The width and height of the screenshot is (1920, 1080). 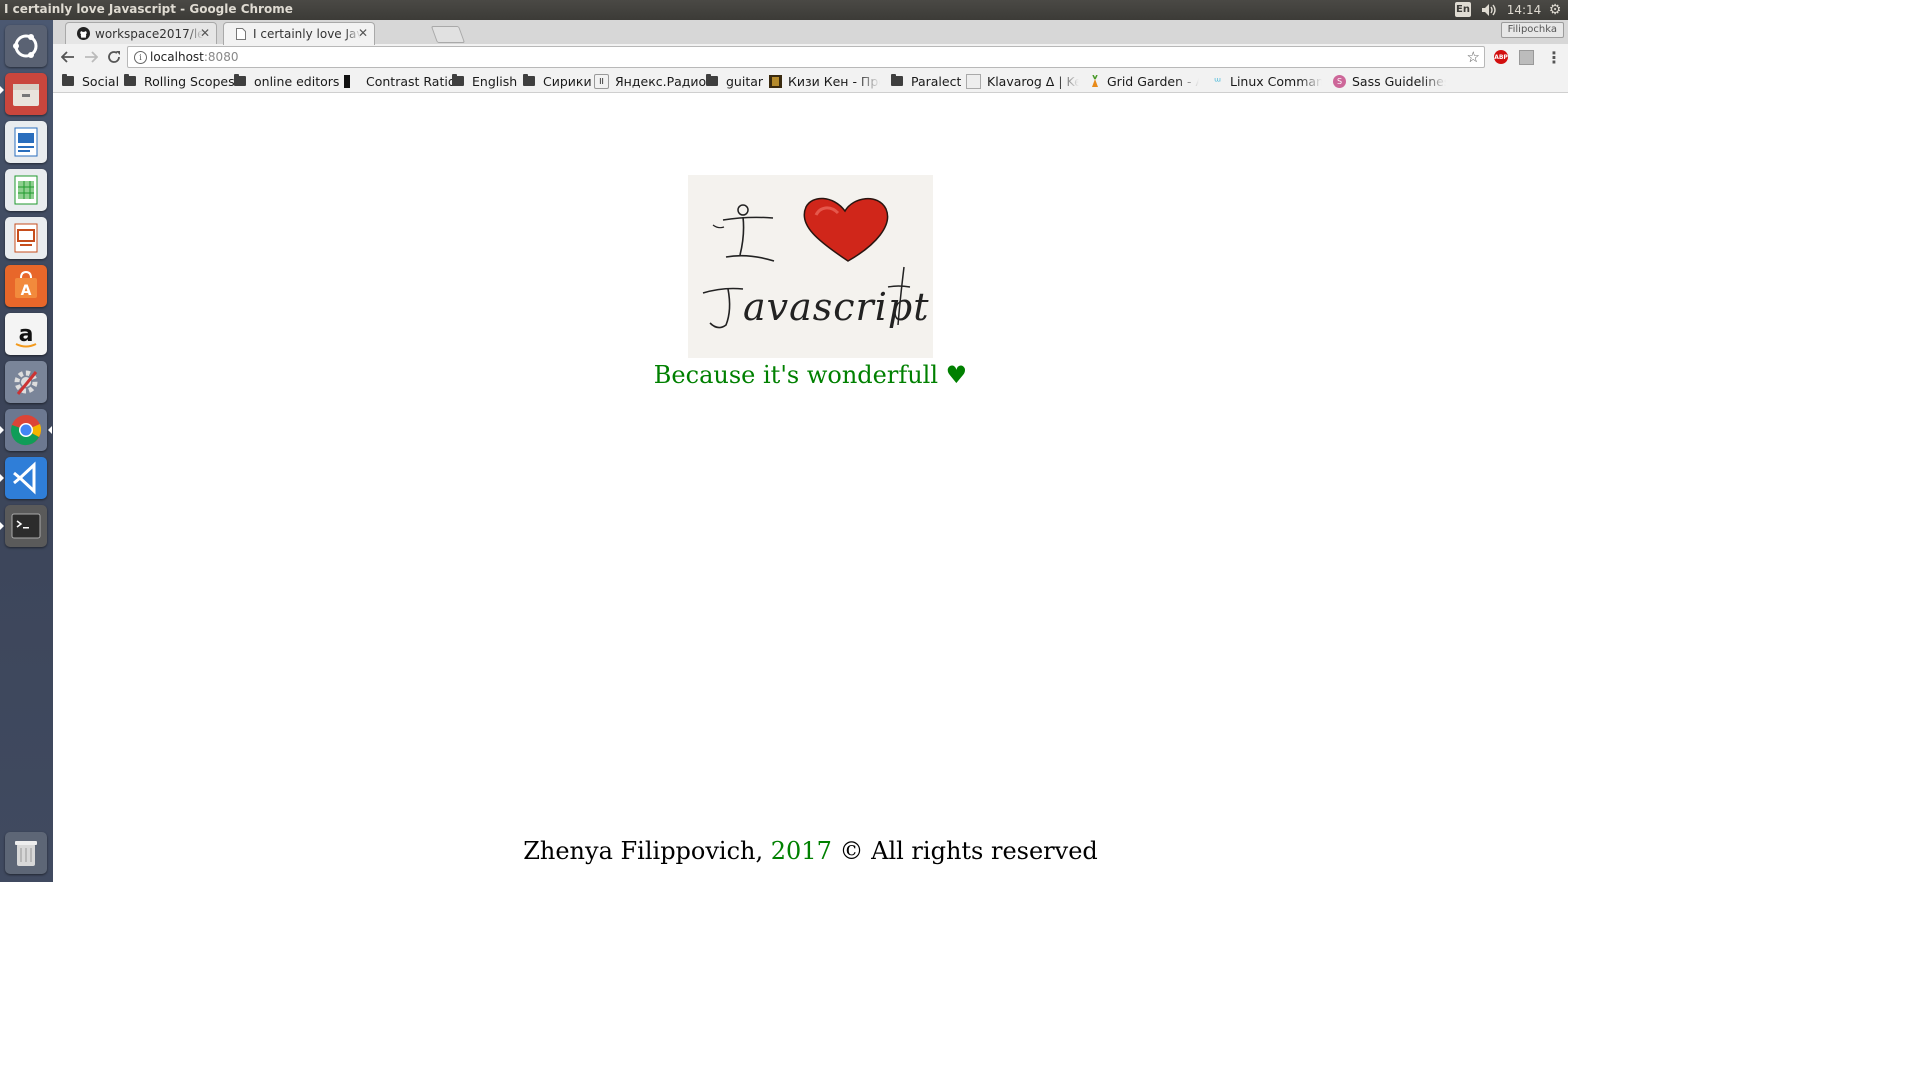 I want to click on bookmark-social: Social, so click(x=90, y=81).